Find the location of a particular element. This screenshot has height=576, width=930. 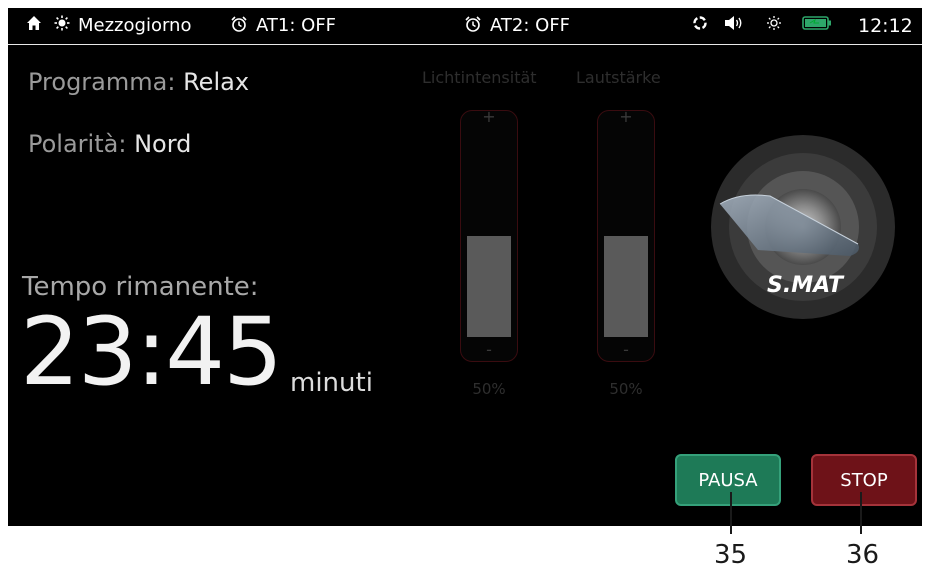

volume-title: Lautstärke is located at coordinates (618, 77).